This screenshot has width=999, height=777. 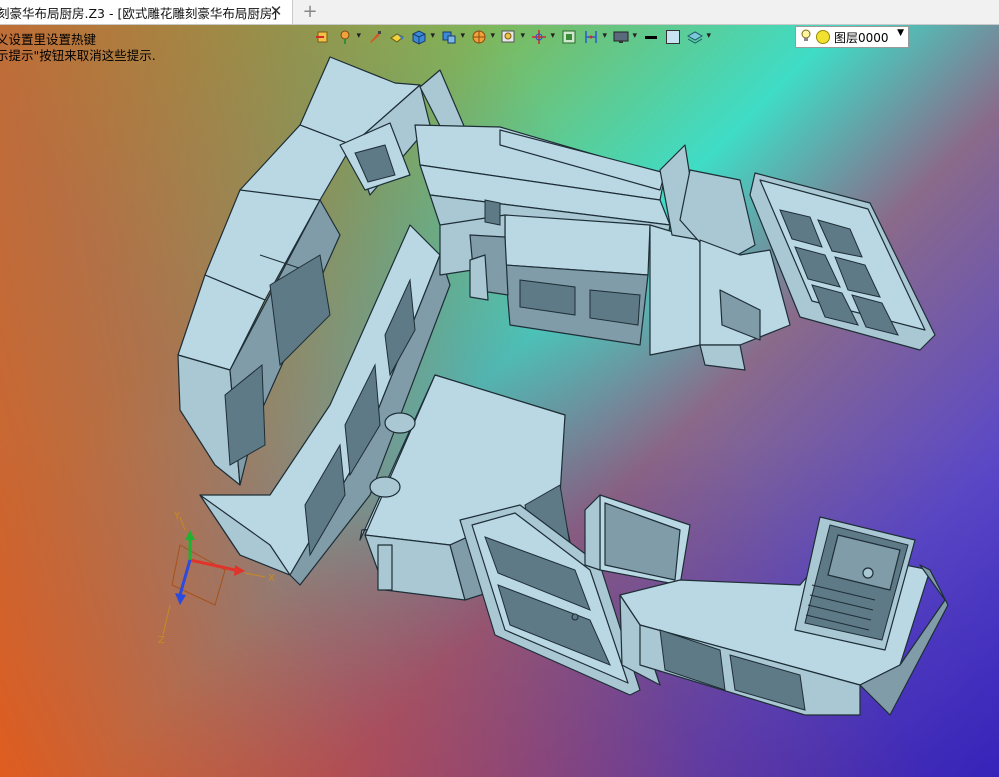 I want to click on chevron-down-icon: ▼, so click(x=900, y=33).